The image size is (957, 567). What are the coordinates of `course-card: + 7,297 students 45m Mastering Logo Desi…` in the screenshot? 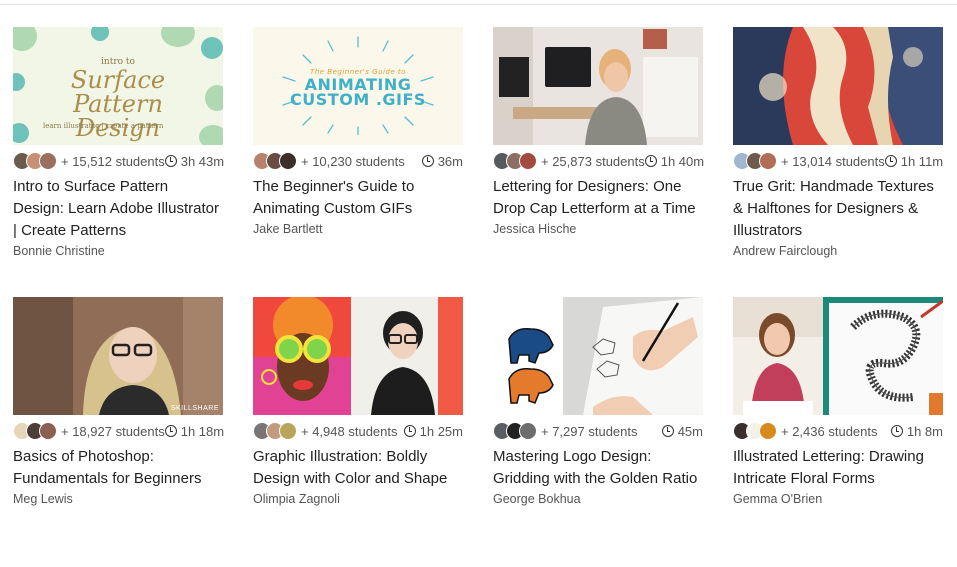 It's located at (598, 432).